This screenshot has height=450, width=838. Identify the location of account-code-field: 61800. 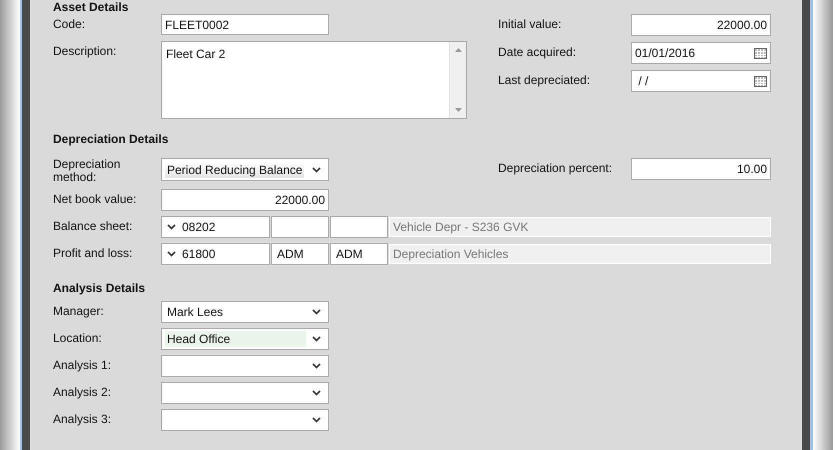
(215, 254).